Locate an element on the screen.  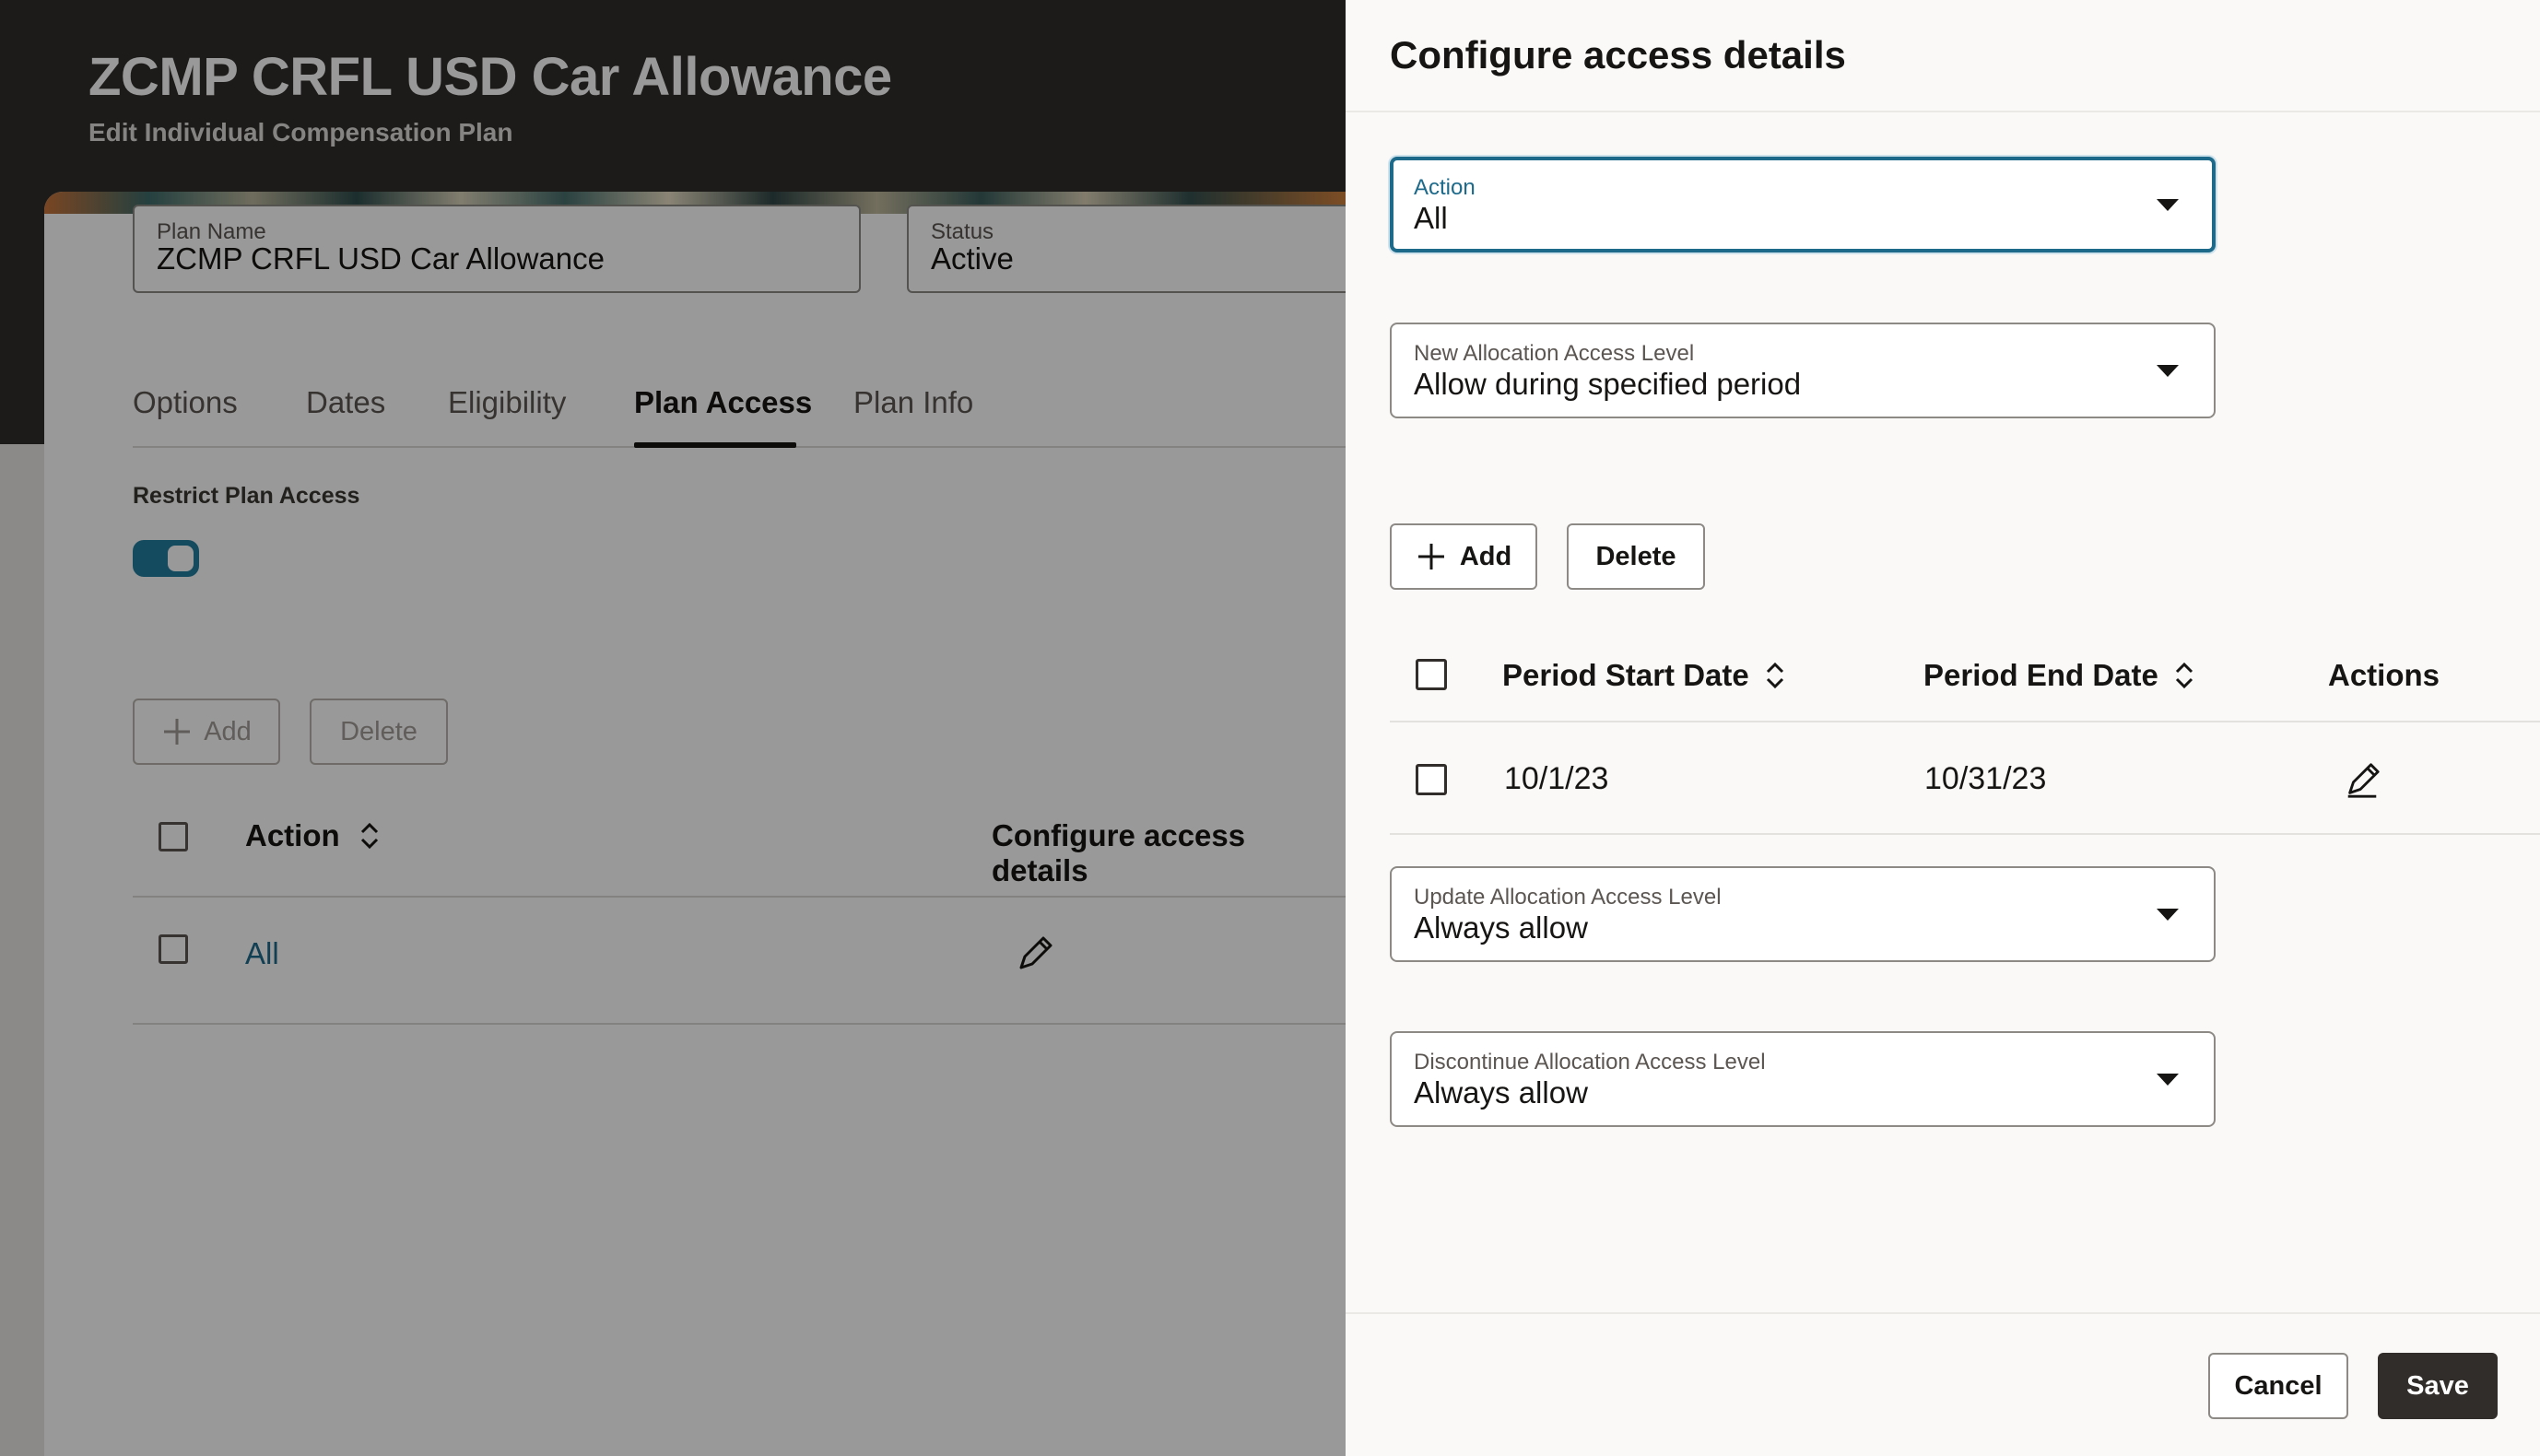
drawer-title: Configure access details is located at coordinates (1618, 54).